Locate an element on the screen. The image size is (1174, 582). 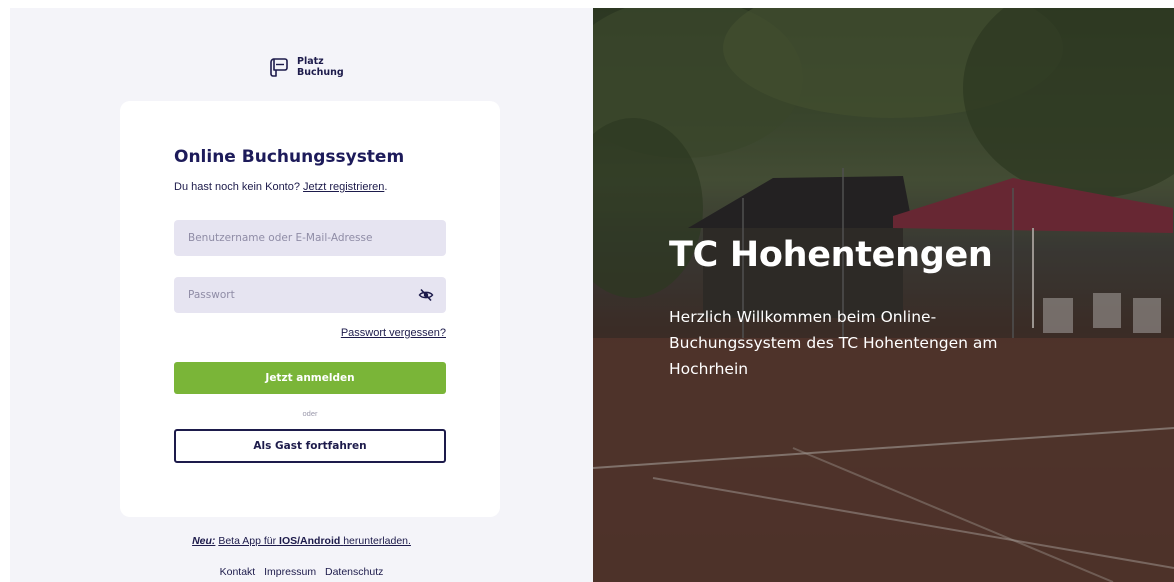
beta-text-2: herunterladen. is located at coordinates (377, 541).